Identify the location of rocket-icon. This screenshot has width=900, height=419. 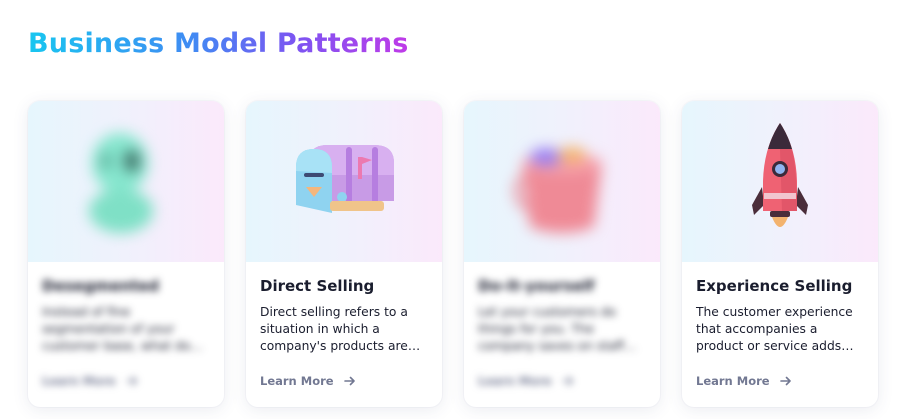
(780, 175).